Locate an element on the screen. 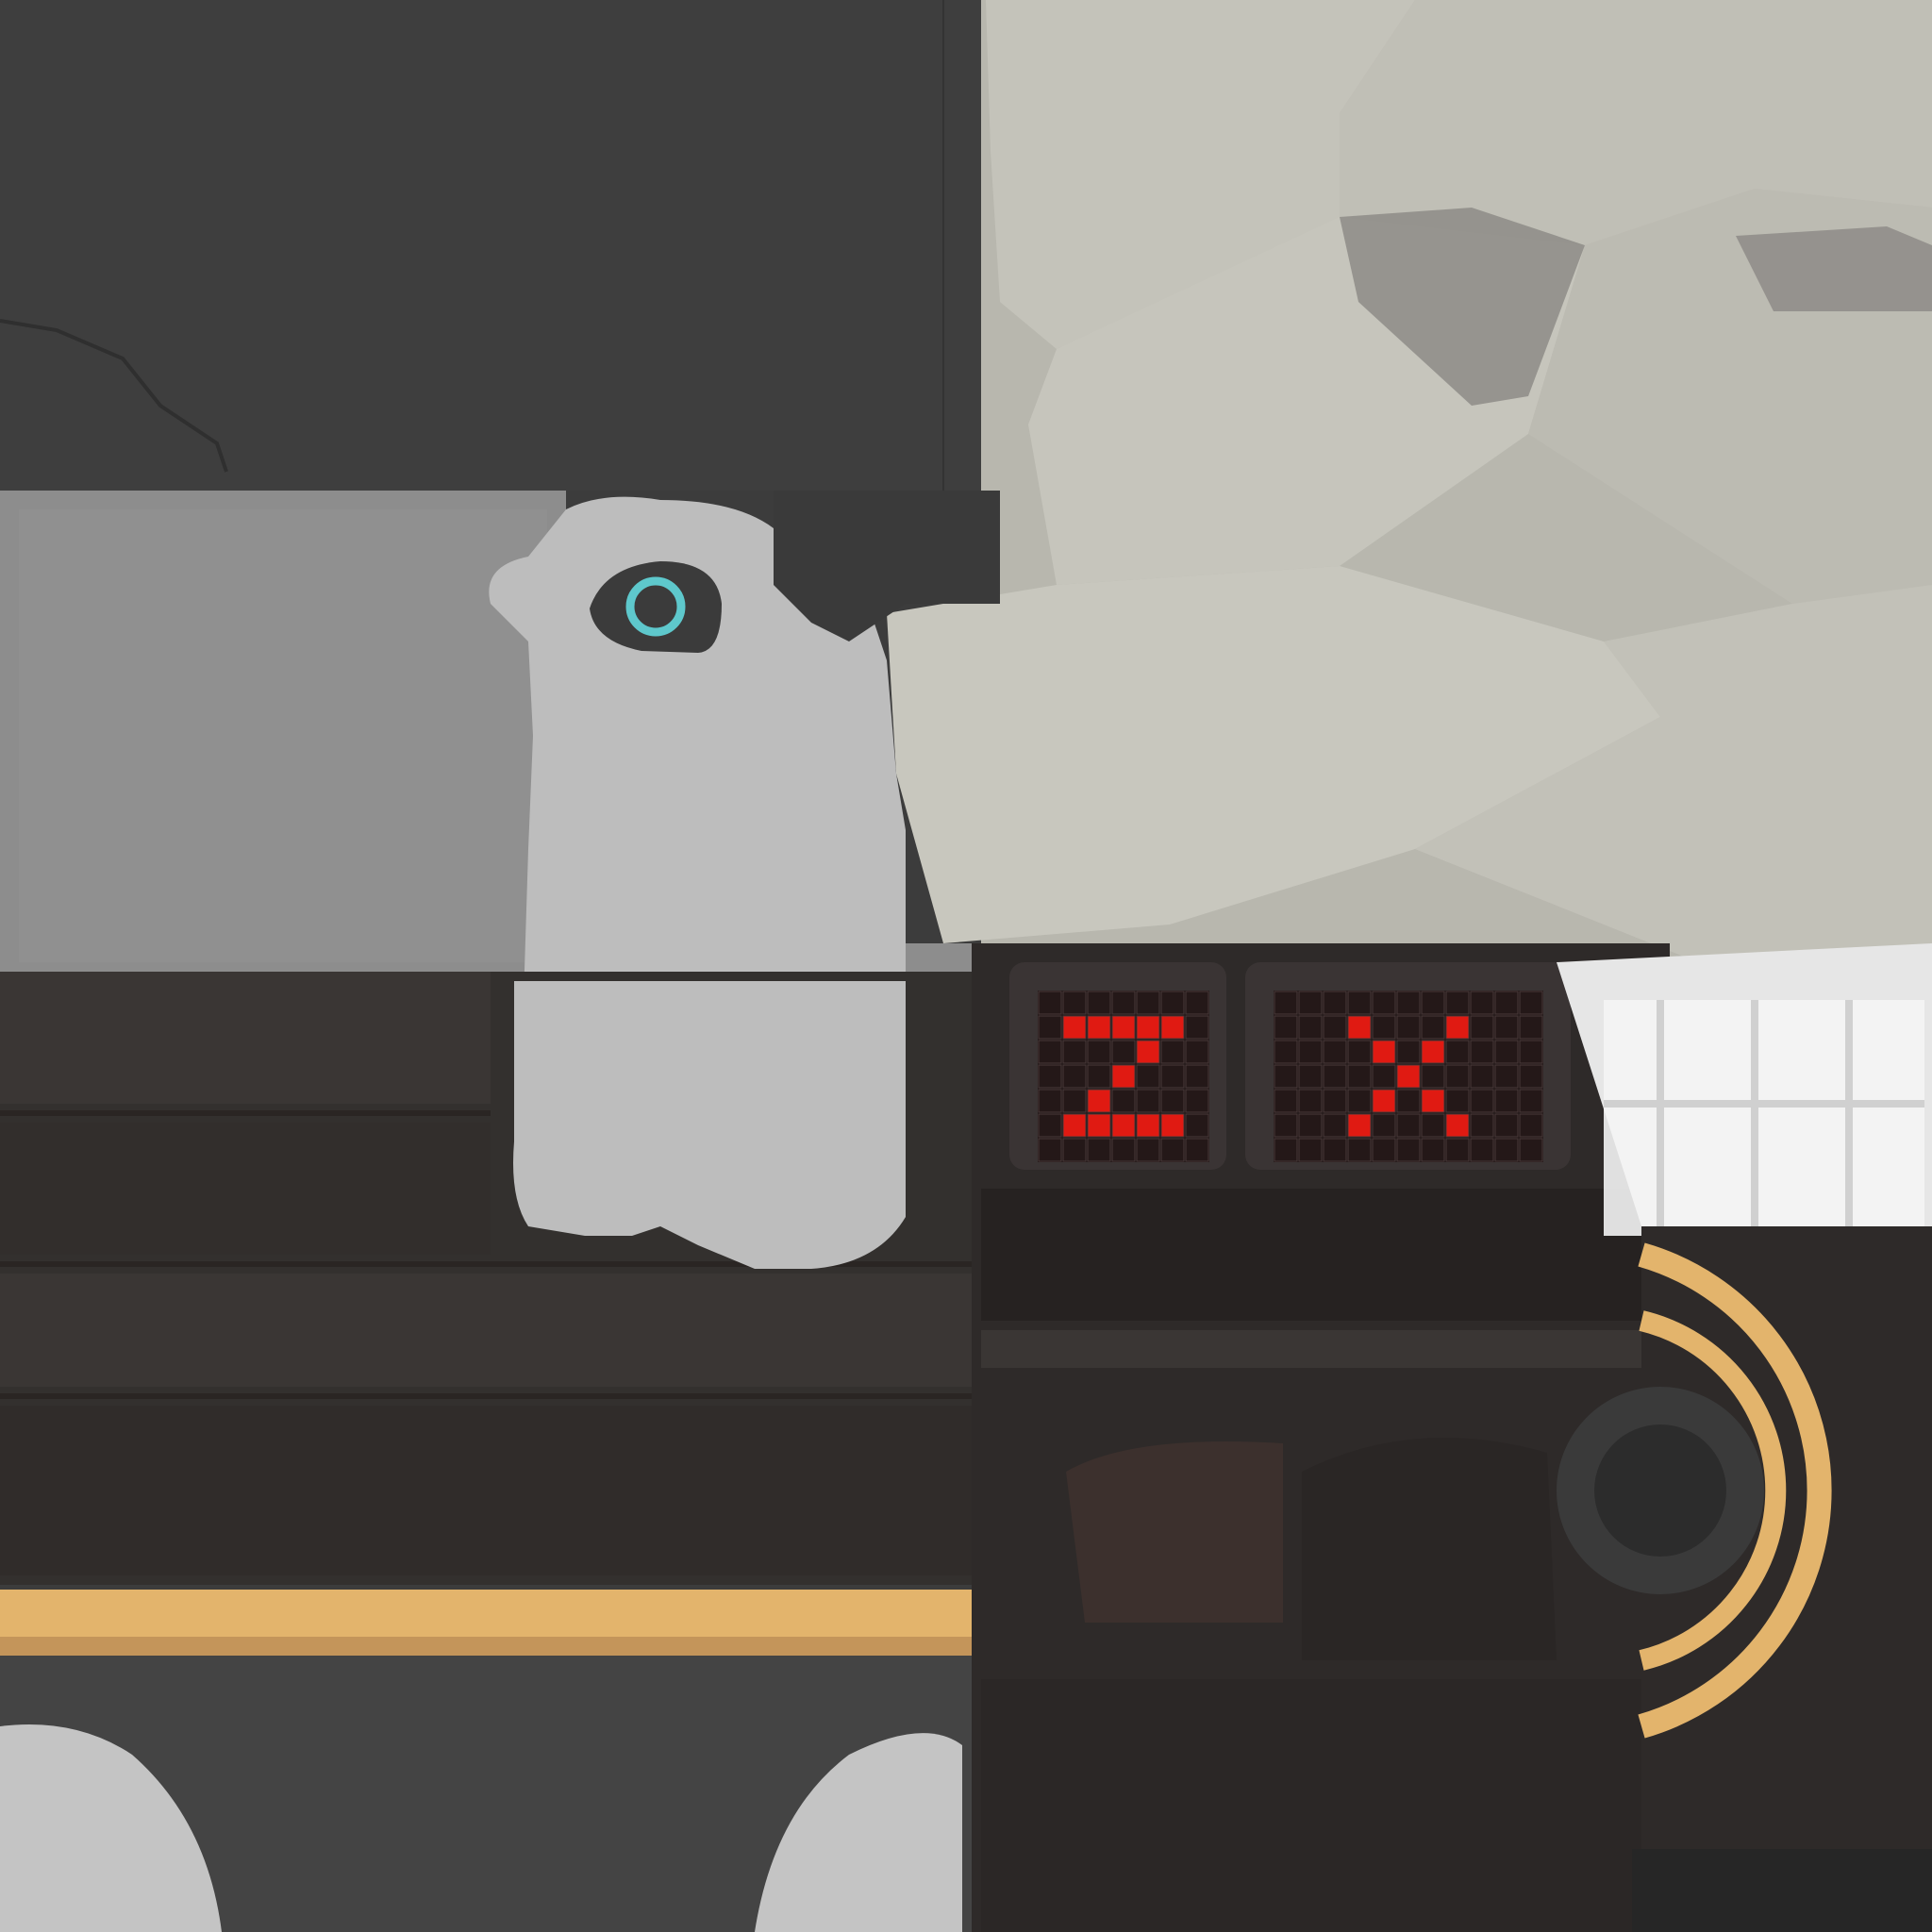 The image size is (1932, 1932). led-display-right is located at coordinates (1408, 1076).